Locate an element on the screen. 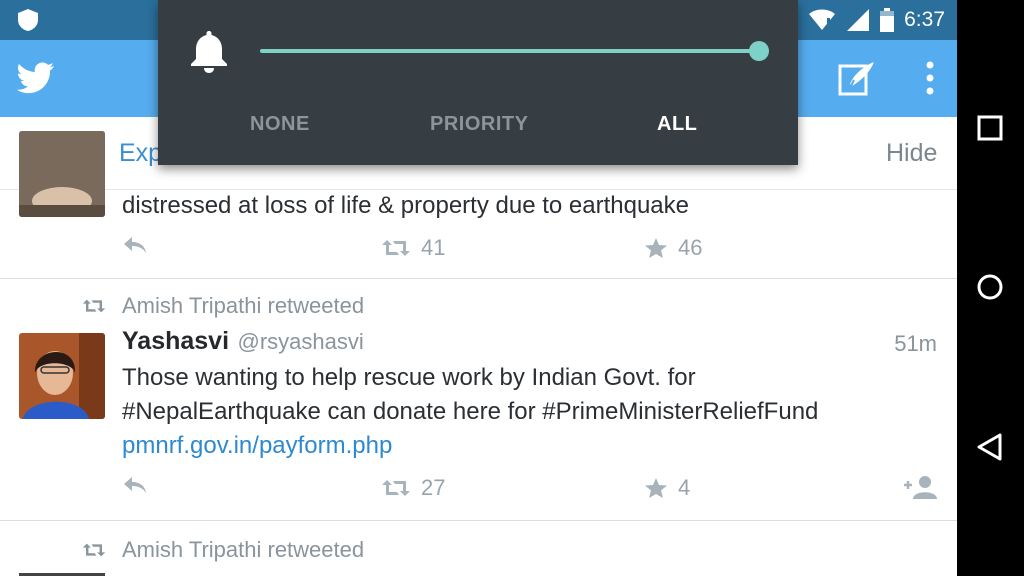 This screenshot has width=1024, height=576. tweet-timestamp: 51m is located at coordinates (915, 343).